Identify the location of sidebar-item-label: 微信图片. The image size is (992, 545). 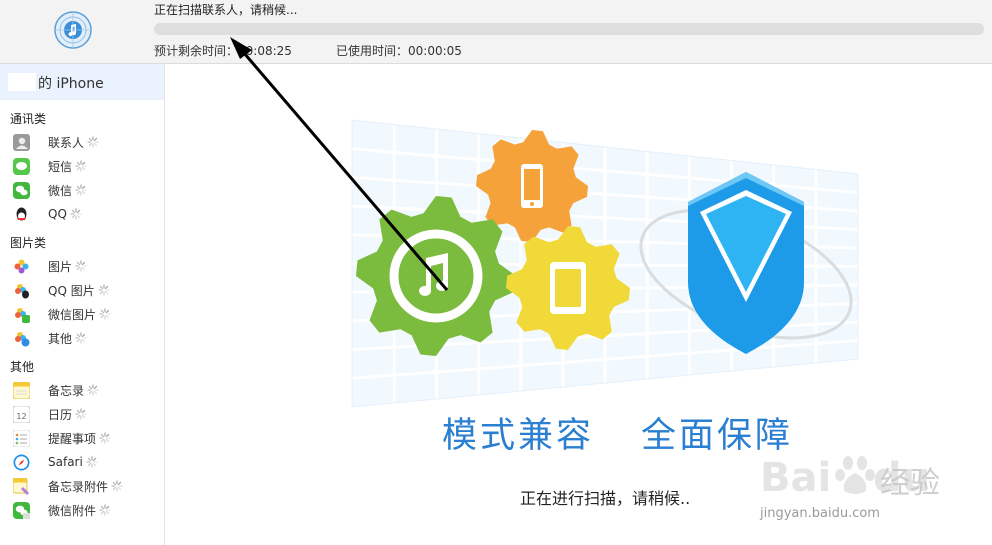
(72, 314).